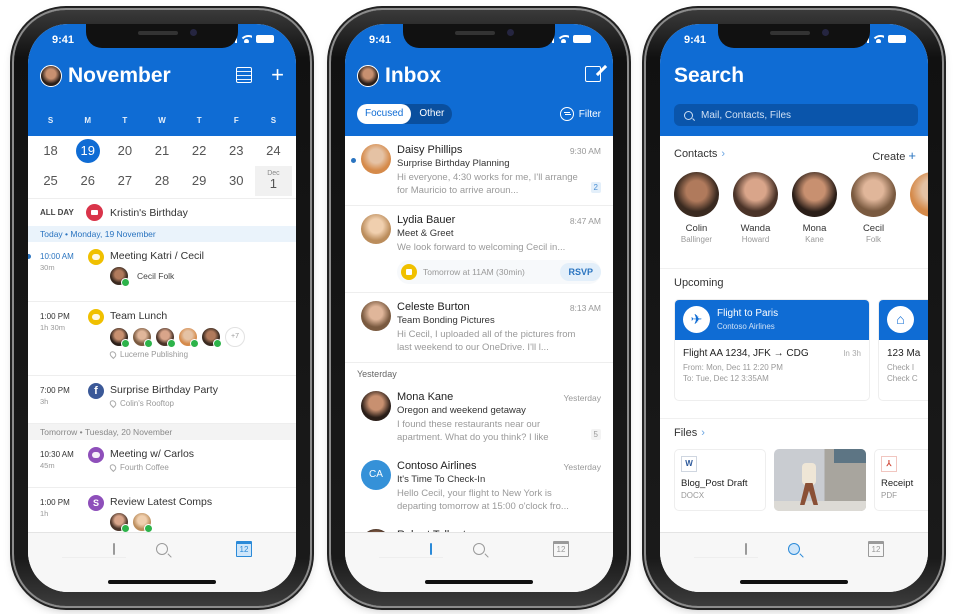  Describe the element at coordinates (235, 337) in the screenshot. I see `more-attendees: +7` at that location.